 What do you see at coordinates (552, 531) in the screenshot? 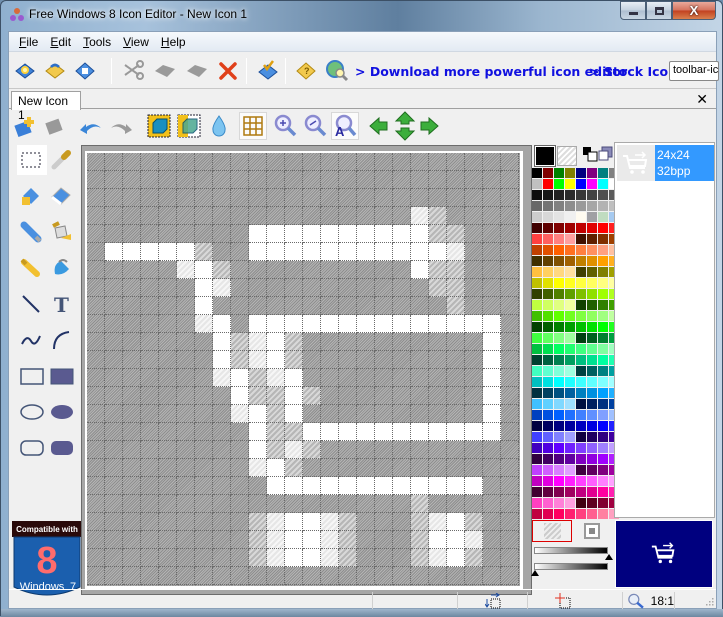
I see `transparent-color-button` at bounding box center [552, 531].